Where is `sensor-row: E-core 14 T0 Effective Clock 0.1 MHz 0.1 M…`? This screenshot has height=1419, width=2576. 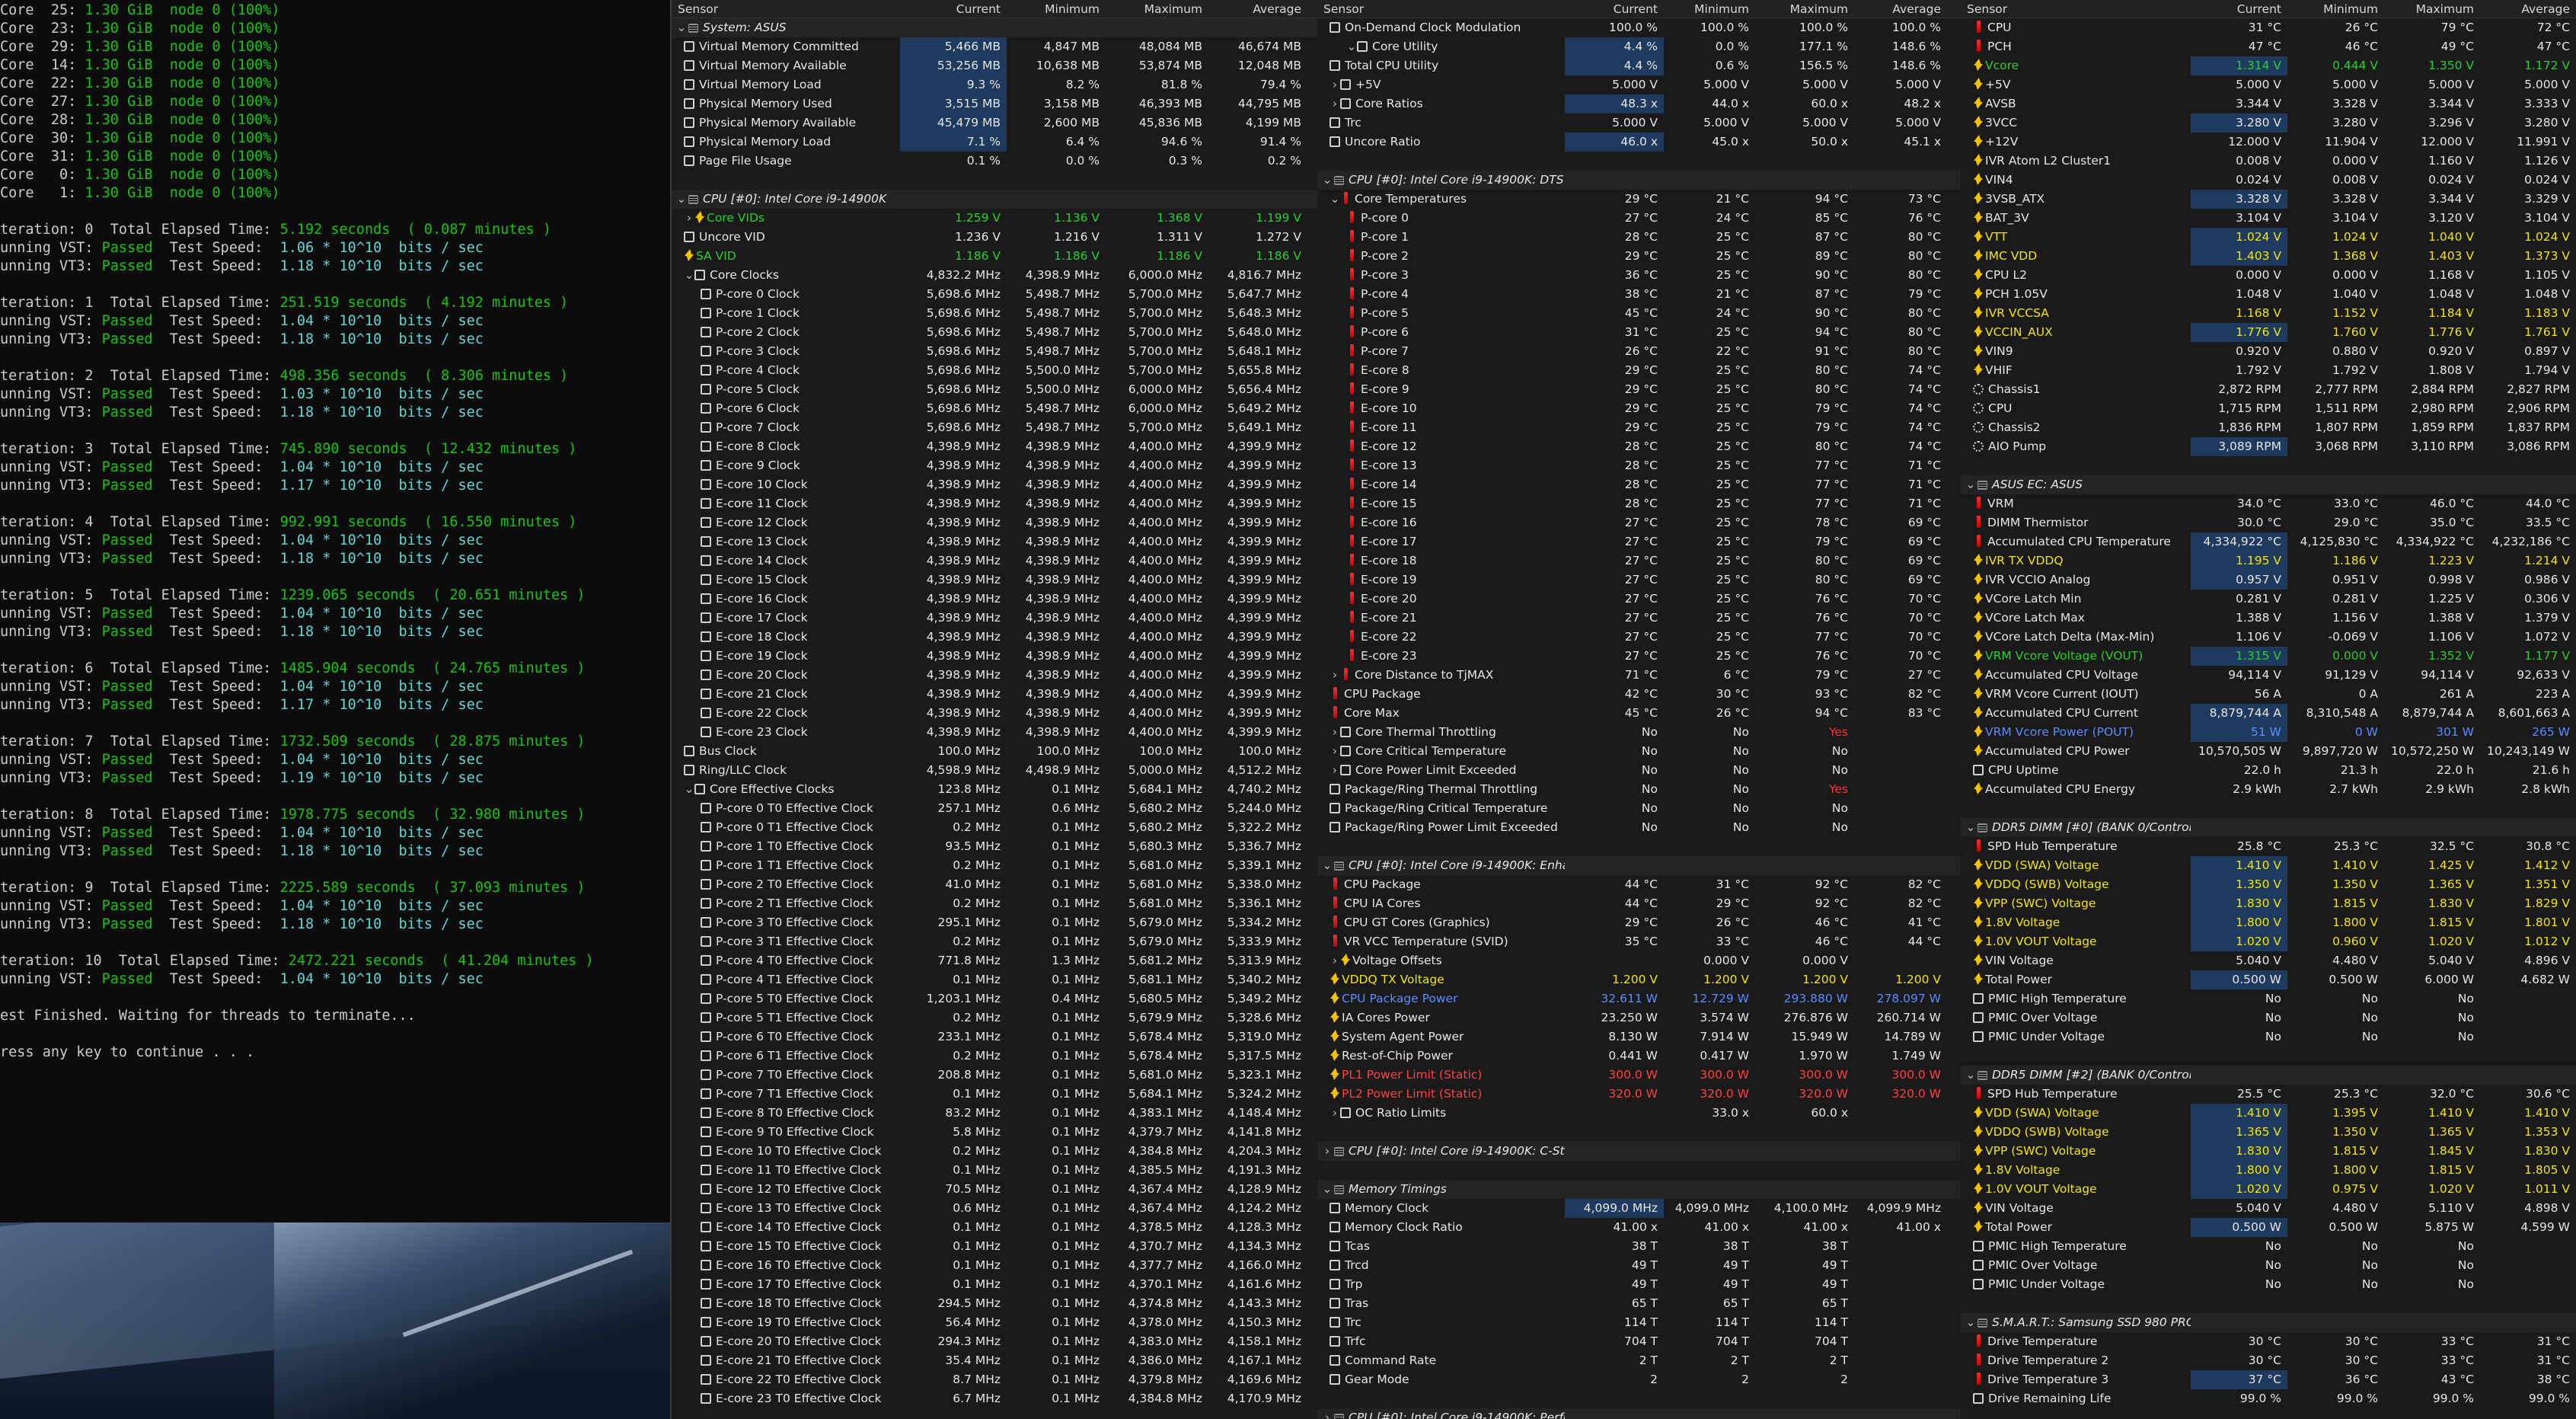
sensor-row: E-core 14 T0 Effective Clock 0.1 MHz 0.1 M… is located at coordinates (994, 1228).